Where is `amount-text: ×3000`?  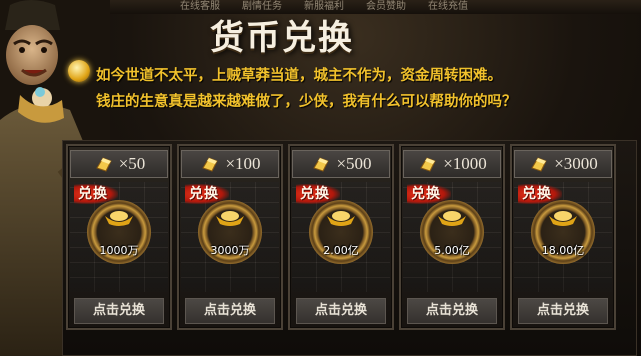
amount-text: ×3000 is located at coordinates (576, 163).